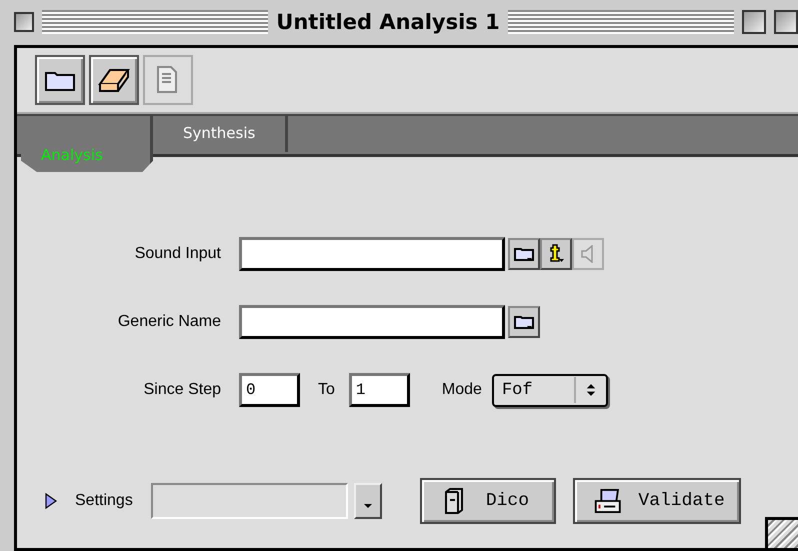  What do you see at coordinates (388, 22) in the screenshot?
I see `window-title: Untitled Analysis 1` at bounding box center [388, 22].